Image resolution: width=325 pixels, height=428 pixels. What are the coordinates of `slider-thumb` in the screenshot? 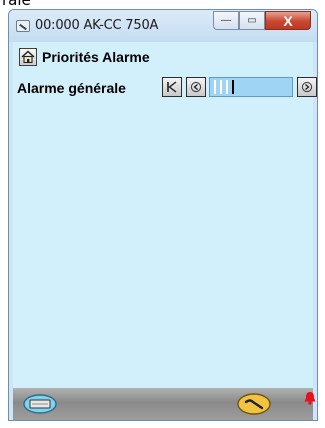 It's located at (233, 87).